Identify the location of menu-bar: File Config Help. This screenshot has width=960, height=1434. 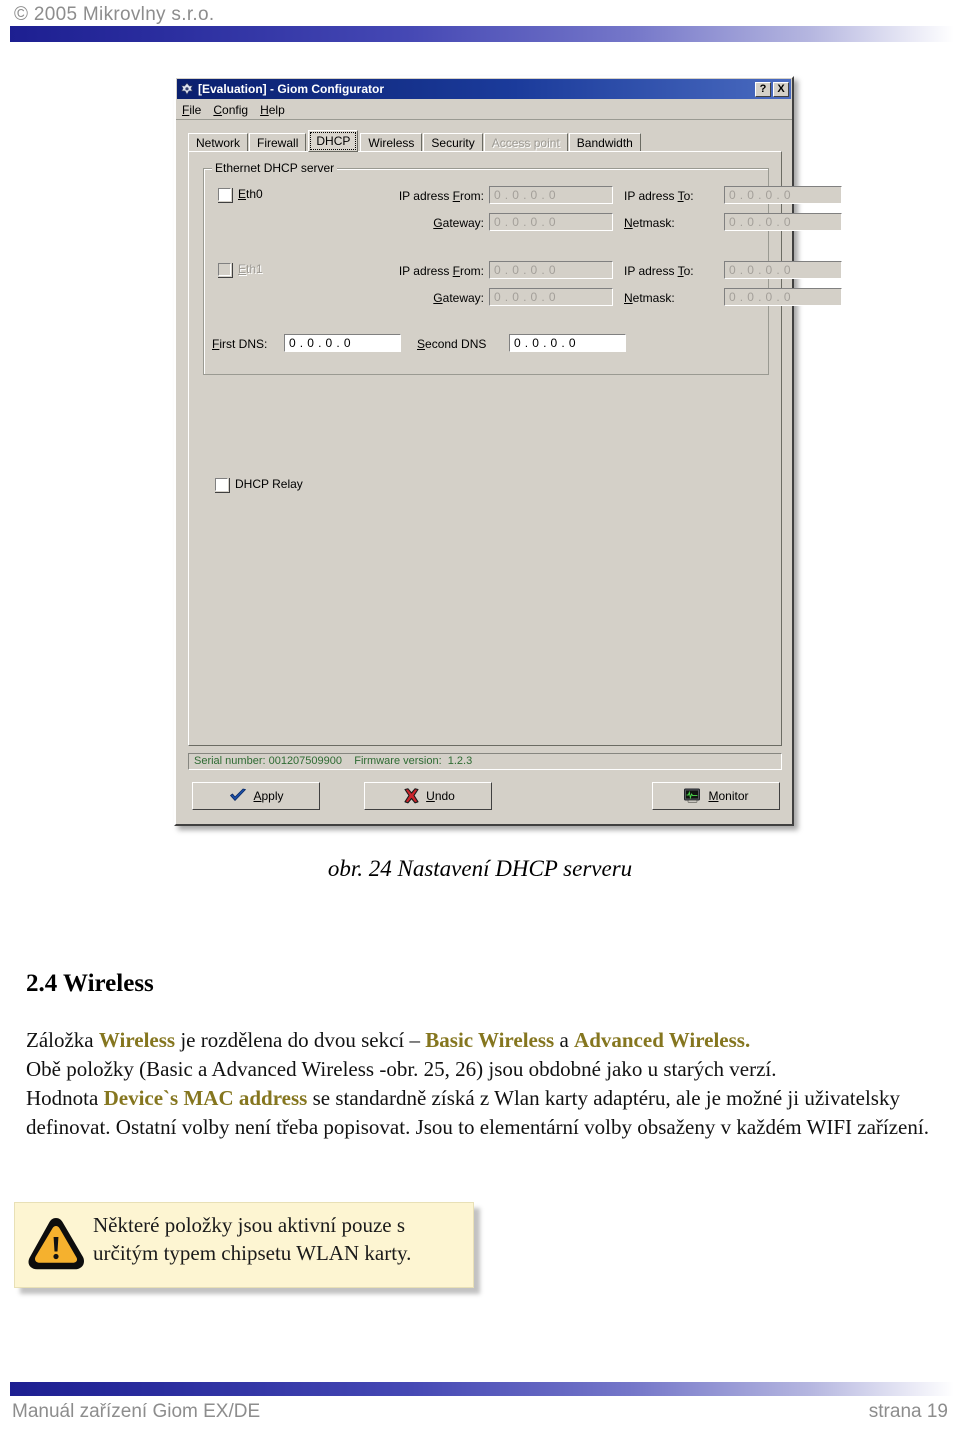
(484, 110).